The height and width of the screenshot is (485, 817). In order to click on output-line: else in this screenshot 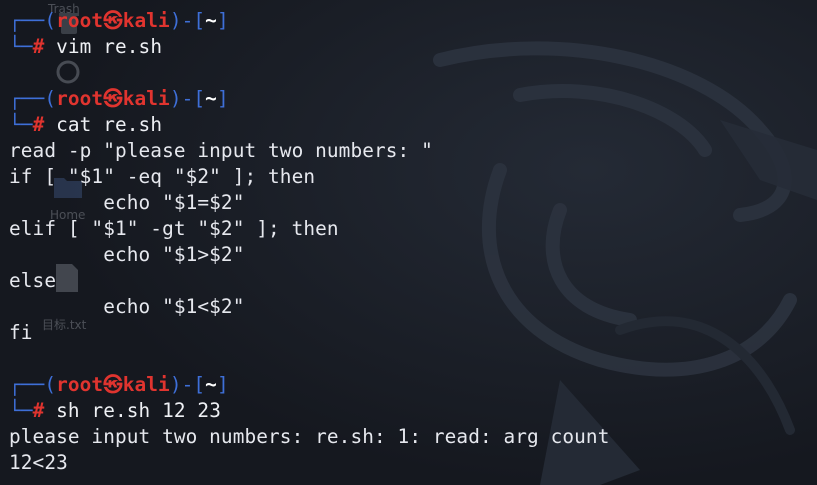, I will do `click(33, 280)`.